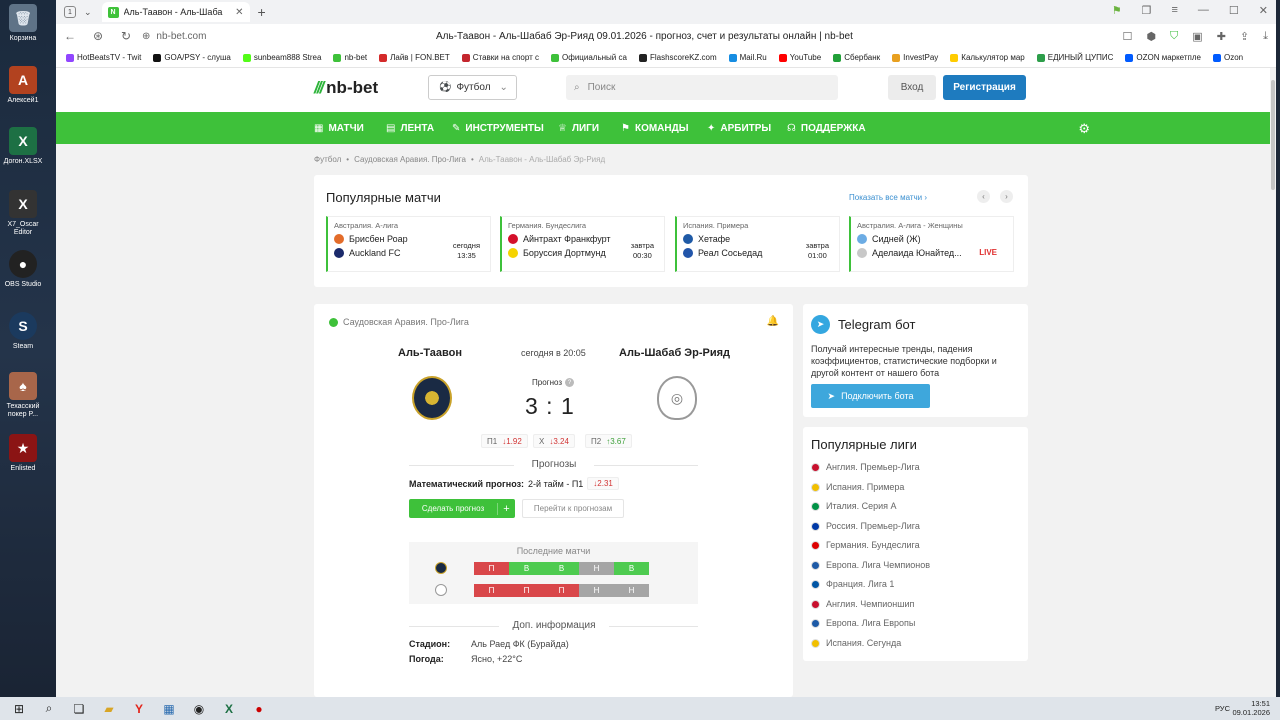  I want to click on desktop-icon-obs: ● OBS Studio, so click(23, 269).